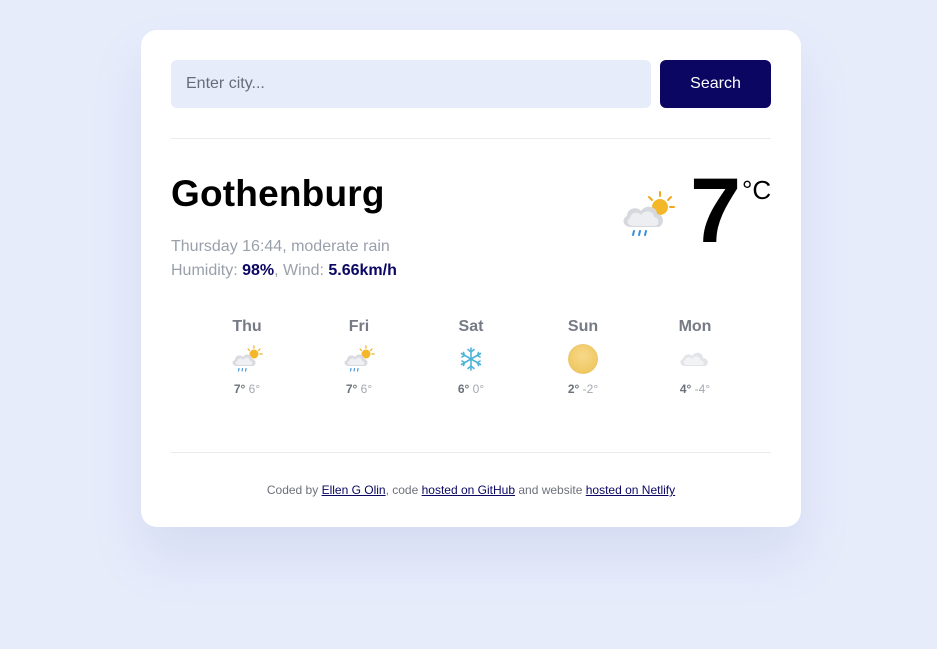  I want to click on forecast-max: 2°, so click(573, 389).